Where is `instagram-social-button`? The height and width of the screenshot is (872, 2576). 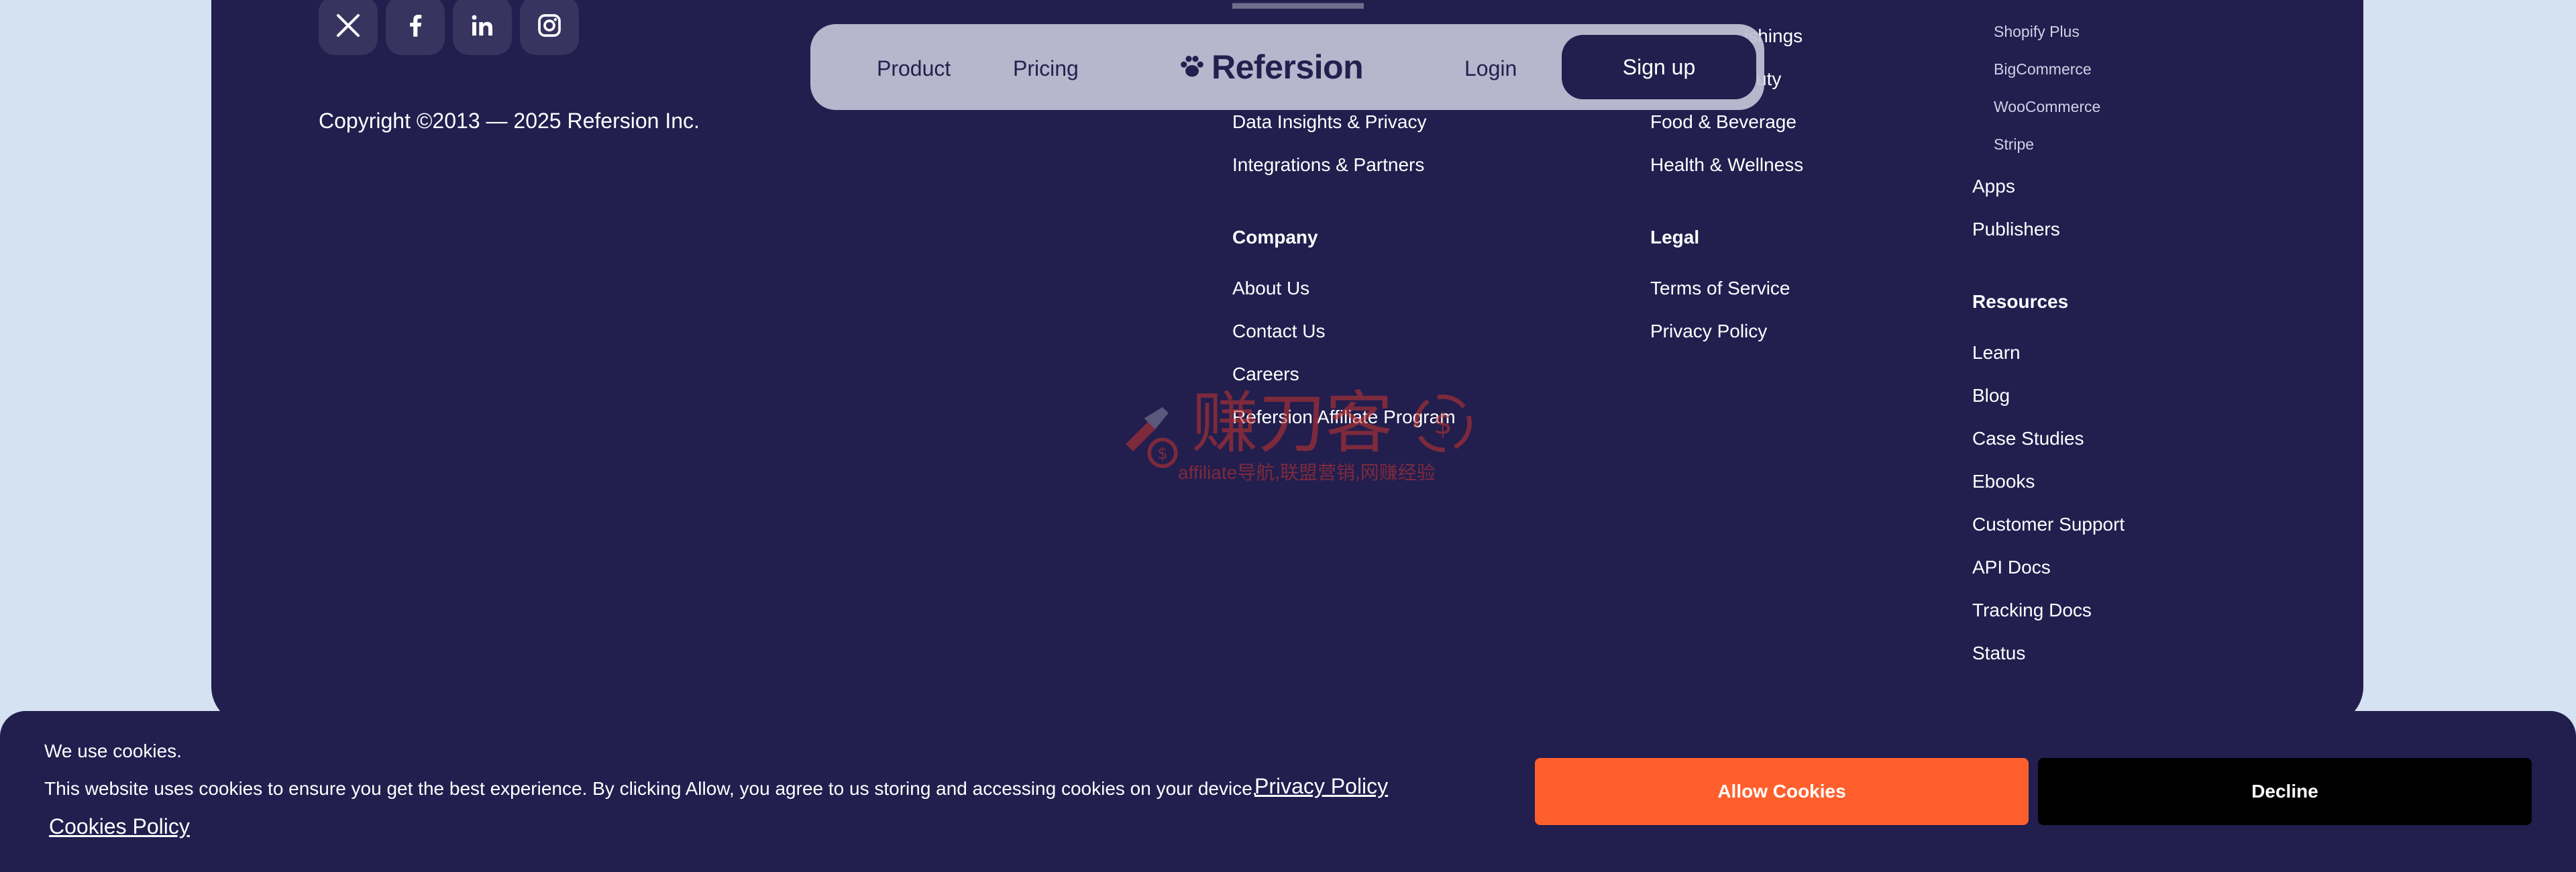
instagram-social-button is located at coordinates (549, 28).